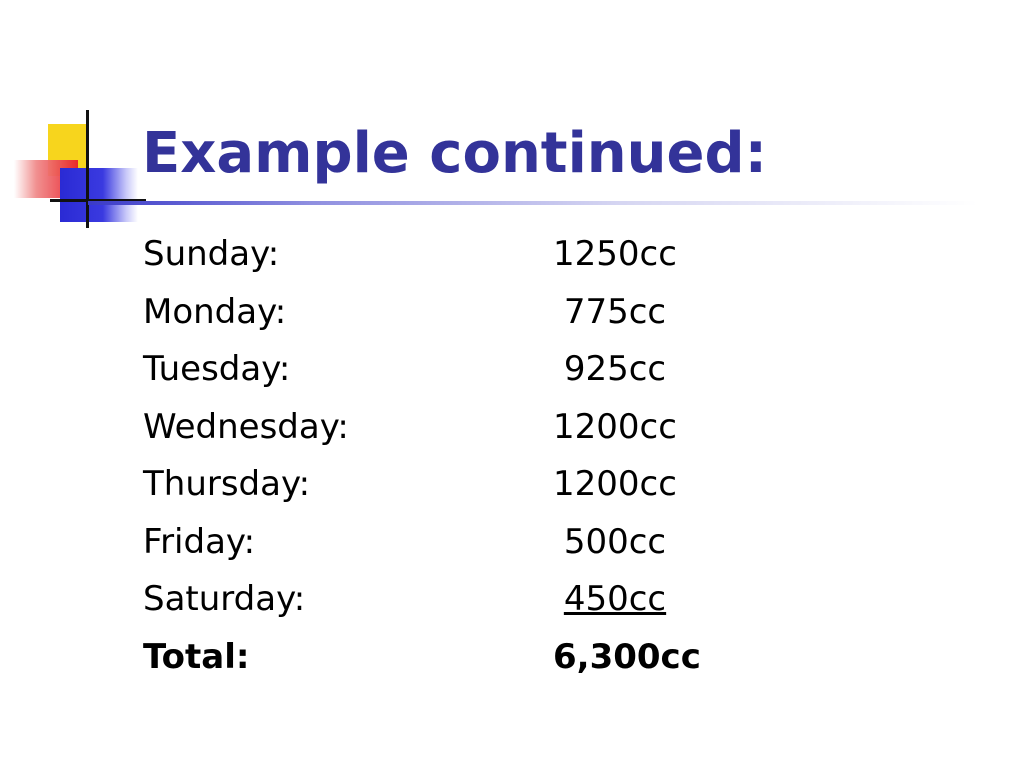 This screenshot has height=768, width=1024. Describe the element at coordinates (211, 254) in the screenshot. I see `day-label: Sunday:` at that location.